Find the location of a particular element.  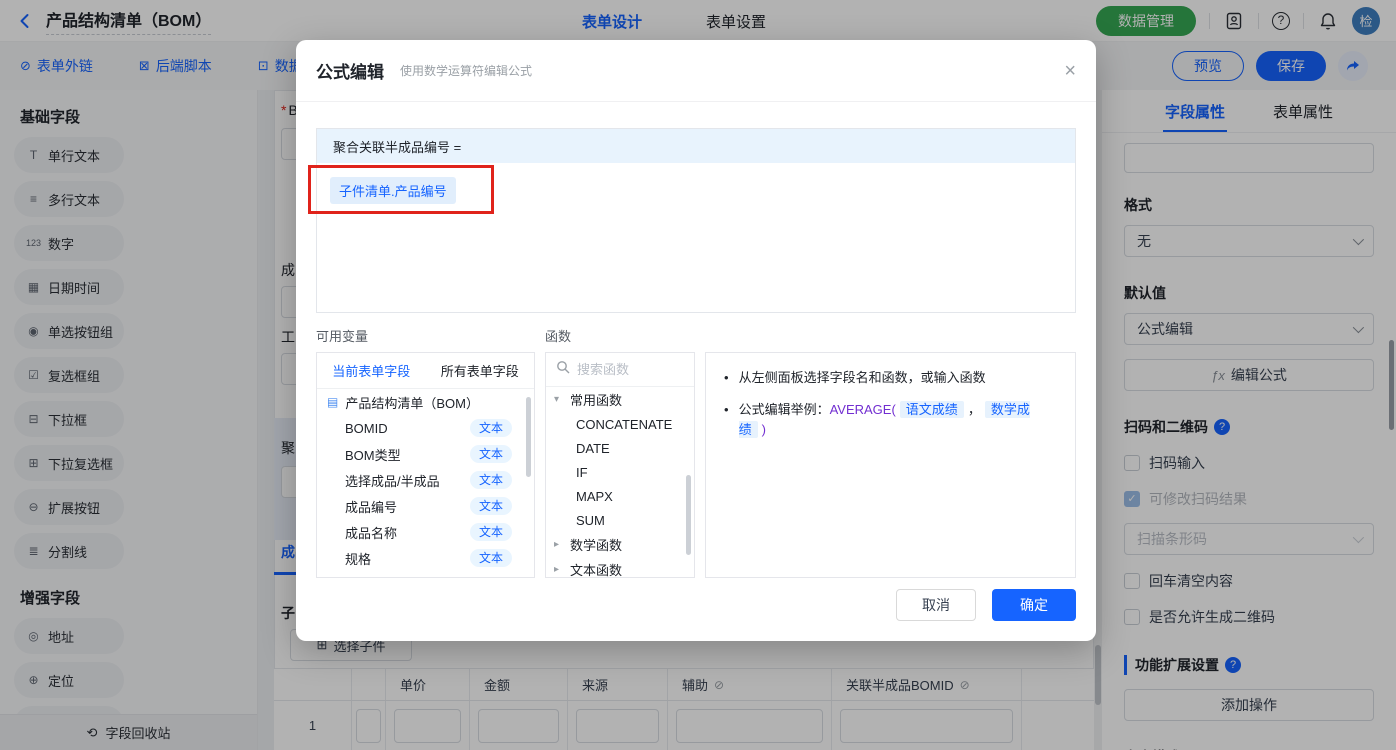

modal-footer: 取消 确定 is located at coordinates (986, 605).